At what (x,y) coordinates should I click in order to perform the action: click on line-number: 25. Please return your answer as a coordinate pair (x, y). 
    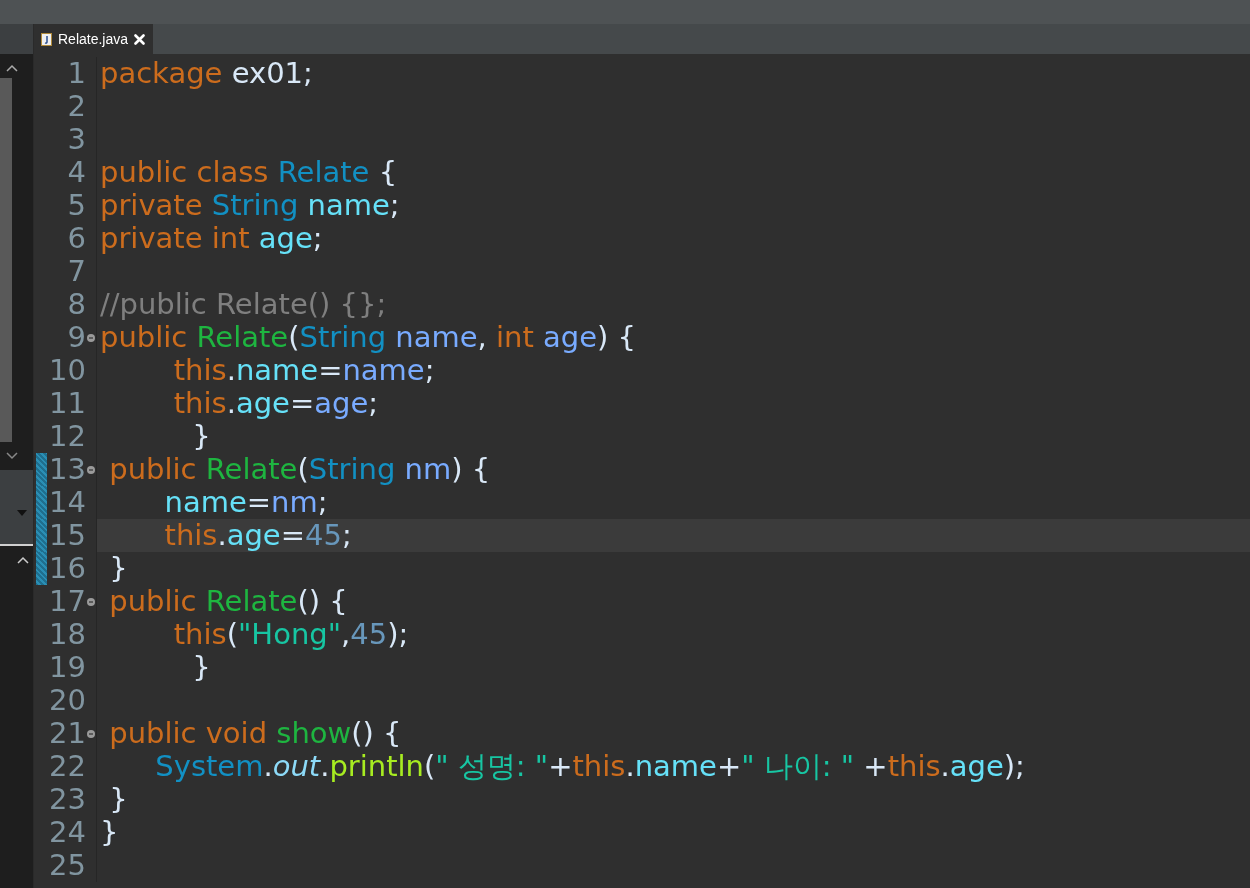
    Looking at the image, I should click on (67, 865).